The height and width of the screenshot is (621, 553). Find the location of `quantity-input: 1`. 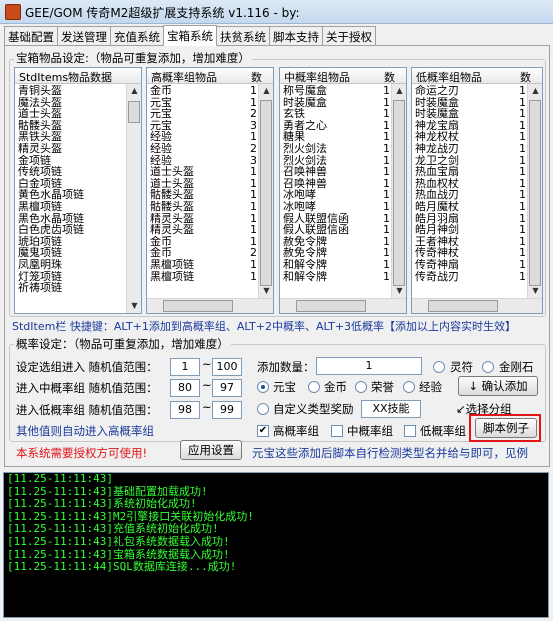

quantity-input: 1 is located at coordinates (369, 366).